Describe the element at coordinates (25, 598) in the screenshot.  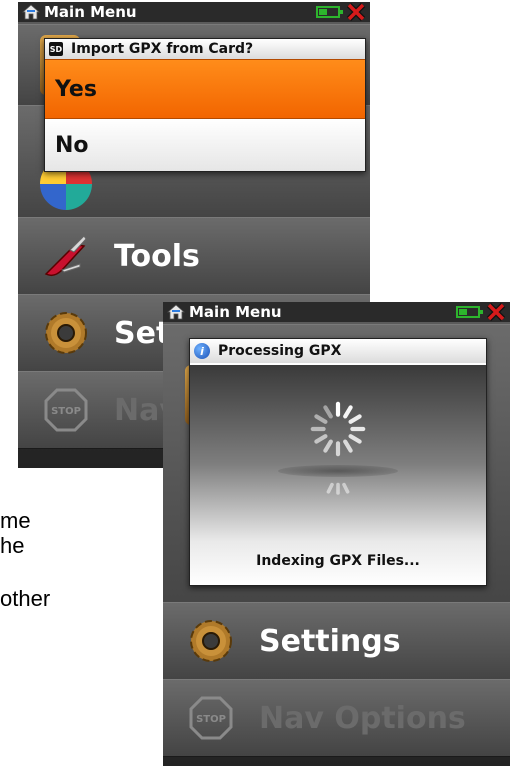
I see `document-text-line-3: other` at that location.